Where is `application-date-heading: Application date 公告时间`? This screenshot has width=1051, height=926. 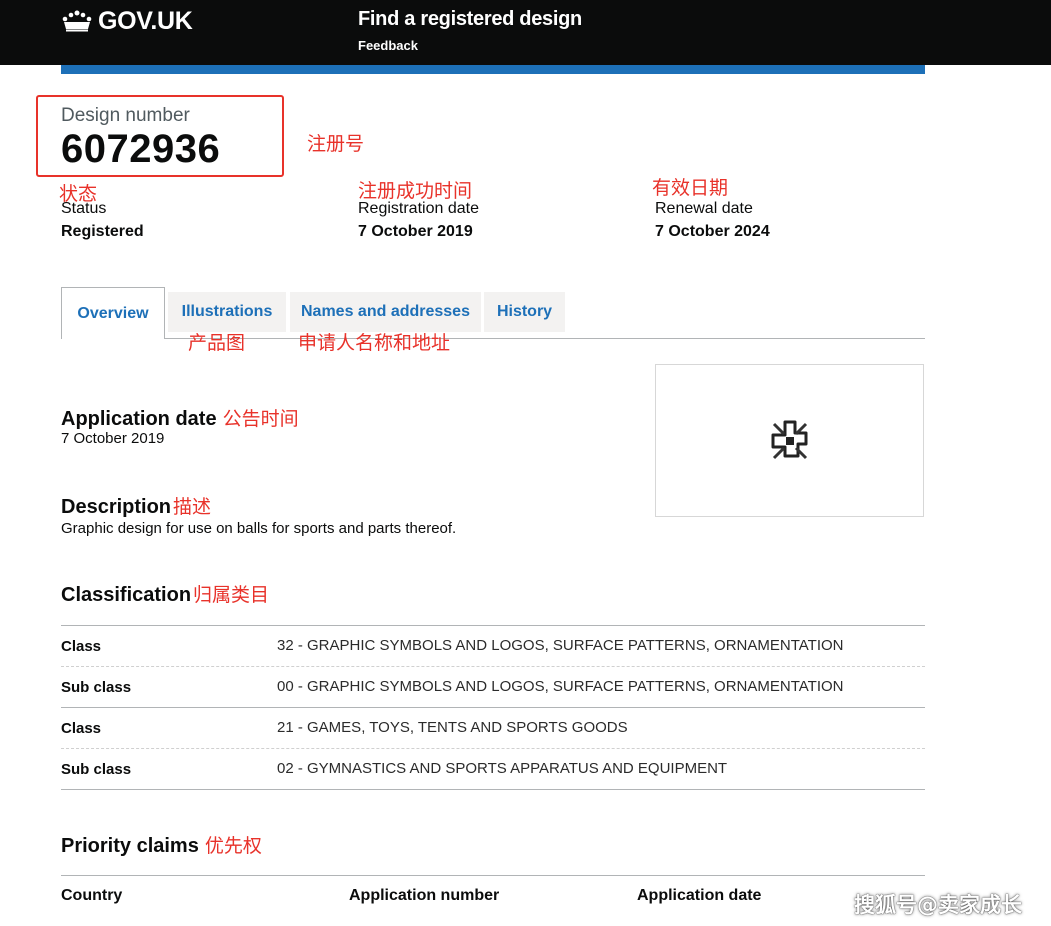 application-date-heading: Application date 公告时间 is located at coordinates (180, 417).